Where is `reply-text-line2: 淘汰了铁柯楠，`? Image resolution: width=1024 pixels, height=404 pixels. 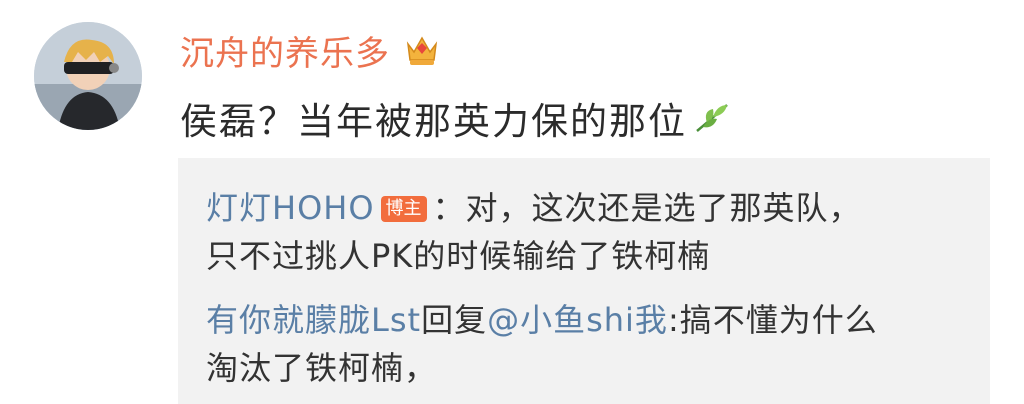 reply-text-line2: 淘汰了铁柯楠， is located at coordinates (322, 368).